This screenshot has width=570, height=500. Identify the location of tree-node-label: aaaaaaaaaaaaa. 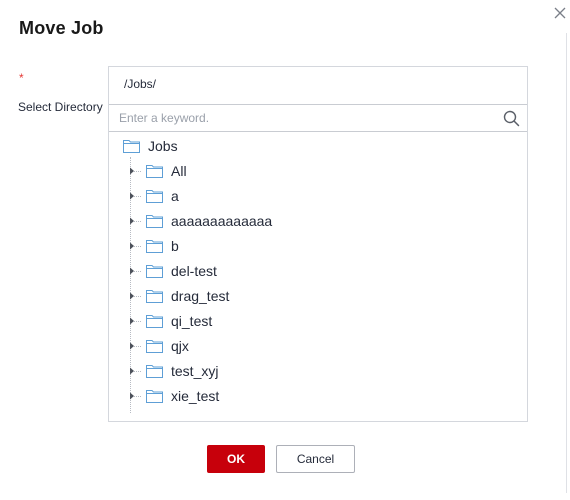
(222, 221).